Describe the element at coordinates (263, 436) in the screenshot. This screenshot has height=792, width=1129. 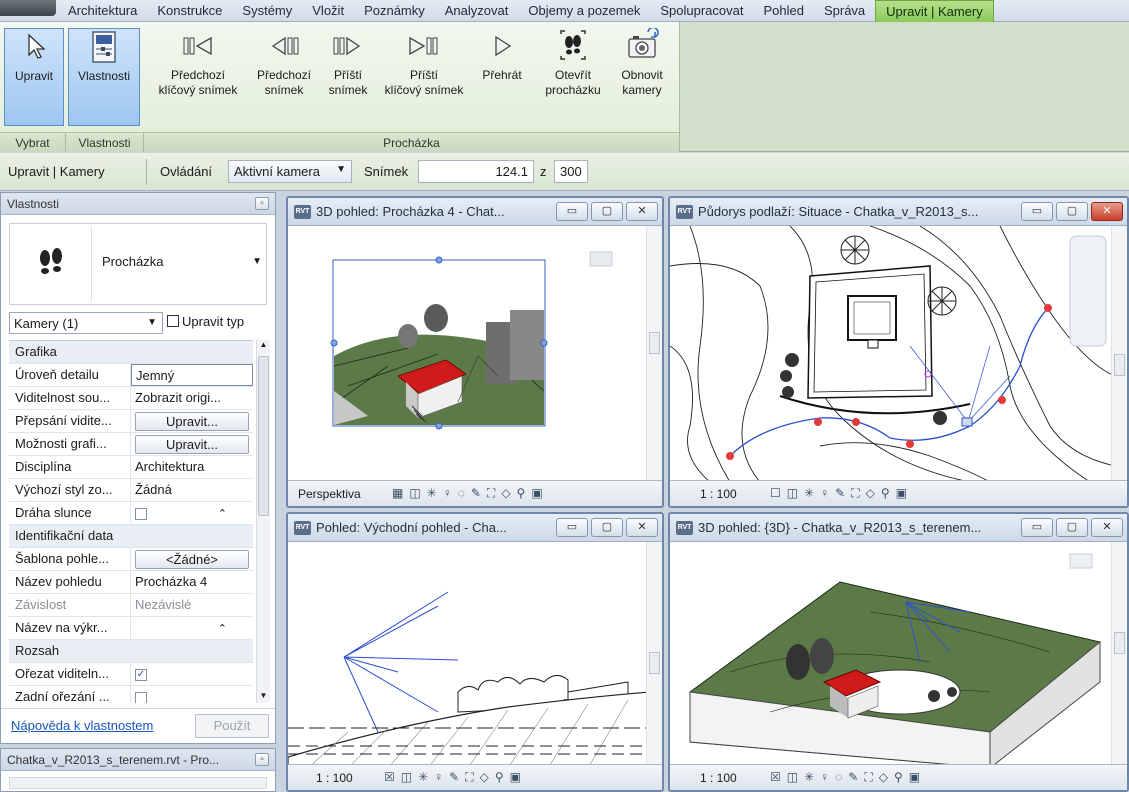
I see `scrollbar-thumb` at that location.